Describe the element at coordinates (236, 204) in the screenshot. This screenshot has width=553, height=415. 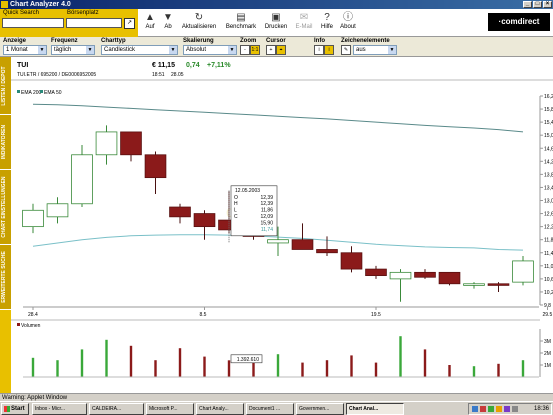
I see `tooltip-row-key: H` at that location.